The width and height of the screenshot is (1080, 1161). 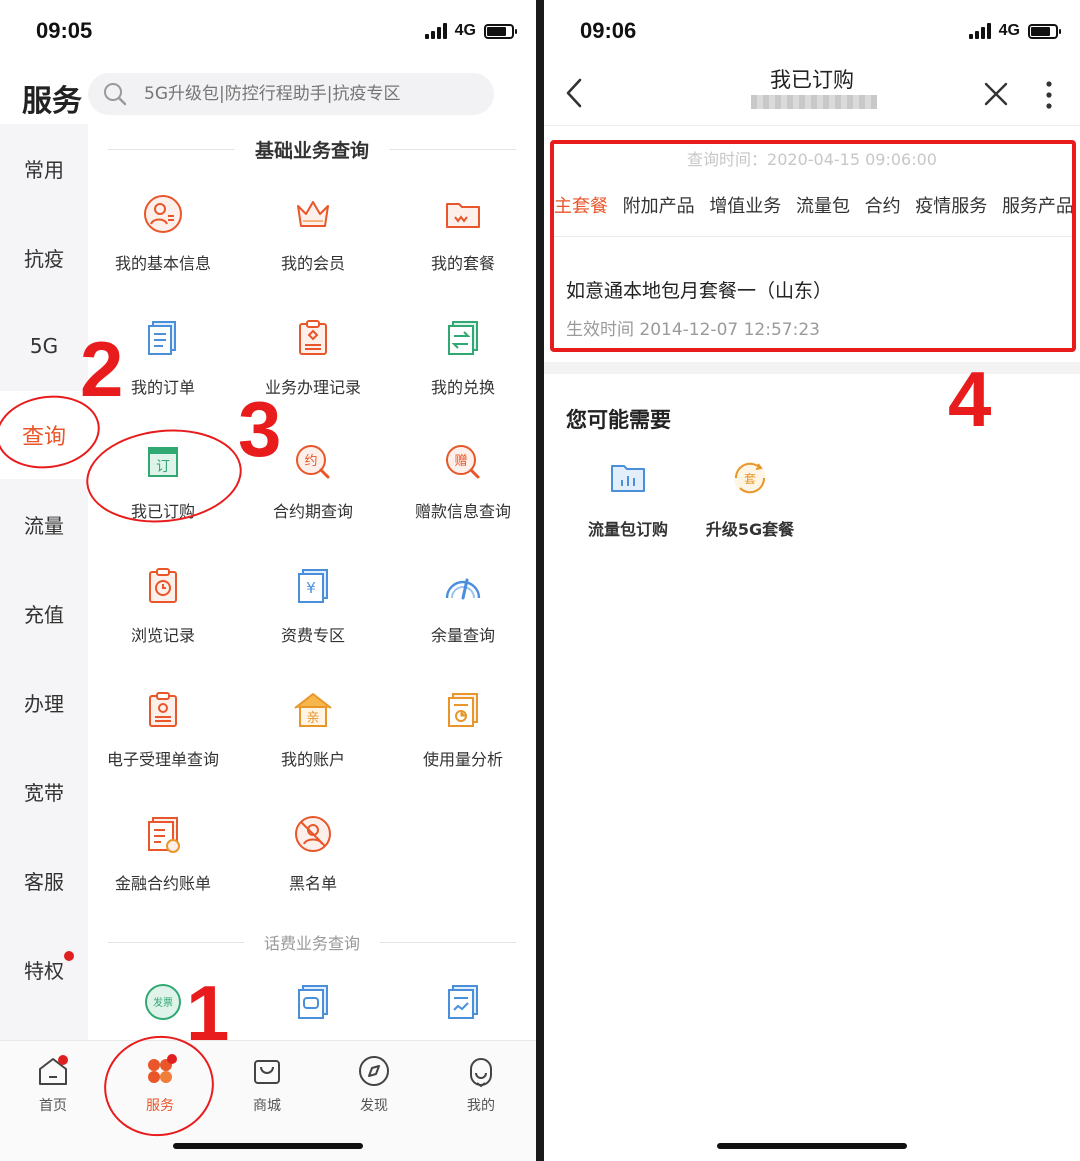 I want to click on search-input, so click(x=309, y=94).